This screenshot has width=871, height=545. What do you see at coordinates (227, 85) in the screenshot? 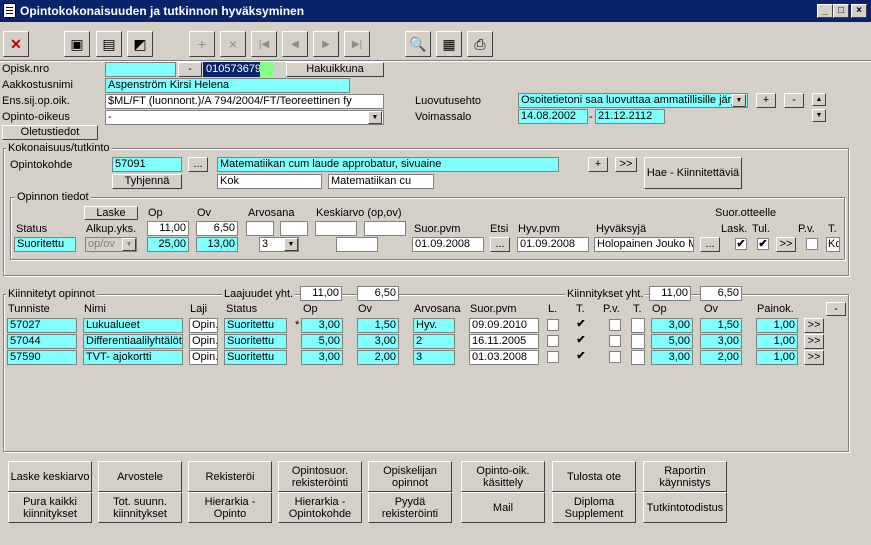
I see `aakkostus-field: Aspenström Kirsi Helena` at bounding box center [227, 85].